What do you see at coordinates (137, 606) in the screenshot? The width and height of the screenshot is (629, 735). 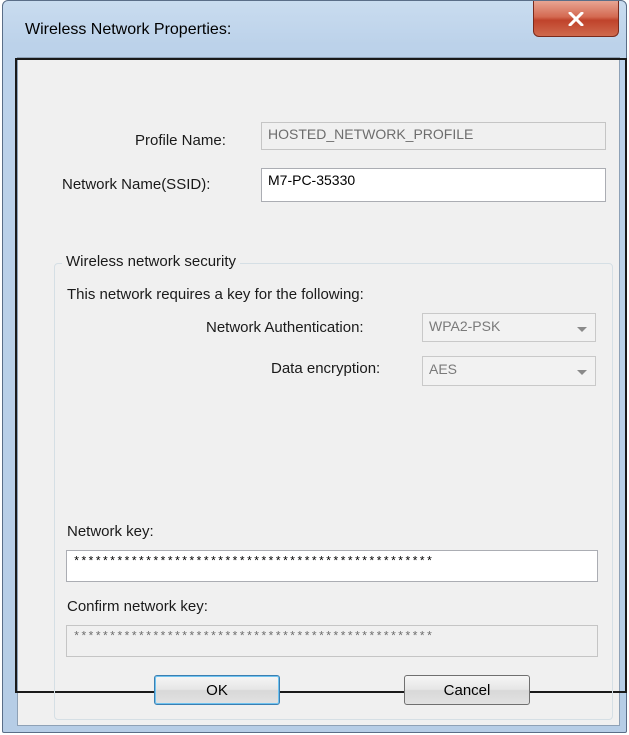 I see `confirm-key-label: Confirm network key:` at bounding box center [137, 606].